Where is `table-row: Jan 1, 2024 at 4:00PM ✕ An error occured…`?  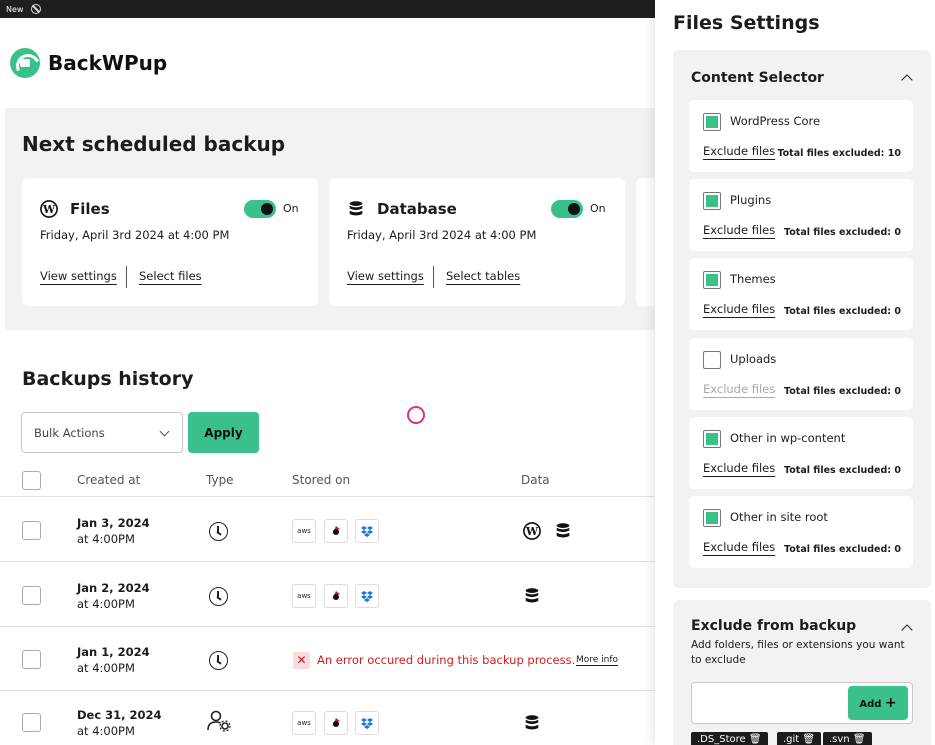 table-row: Jan 1, 2024 at 4:00PM ✕ An error occured… is located at coordinates (327, 659).